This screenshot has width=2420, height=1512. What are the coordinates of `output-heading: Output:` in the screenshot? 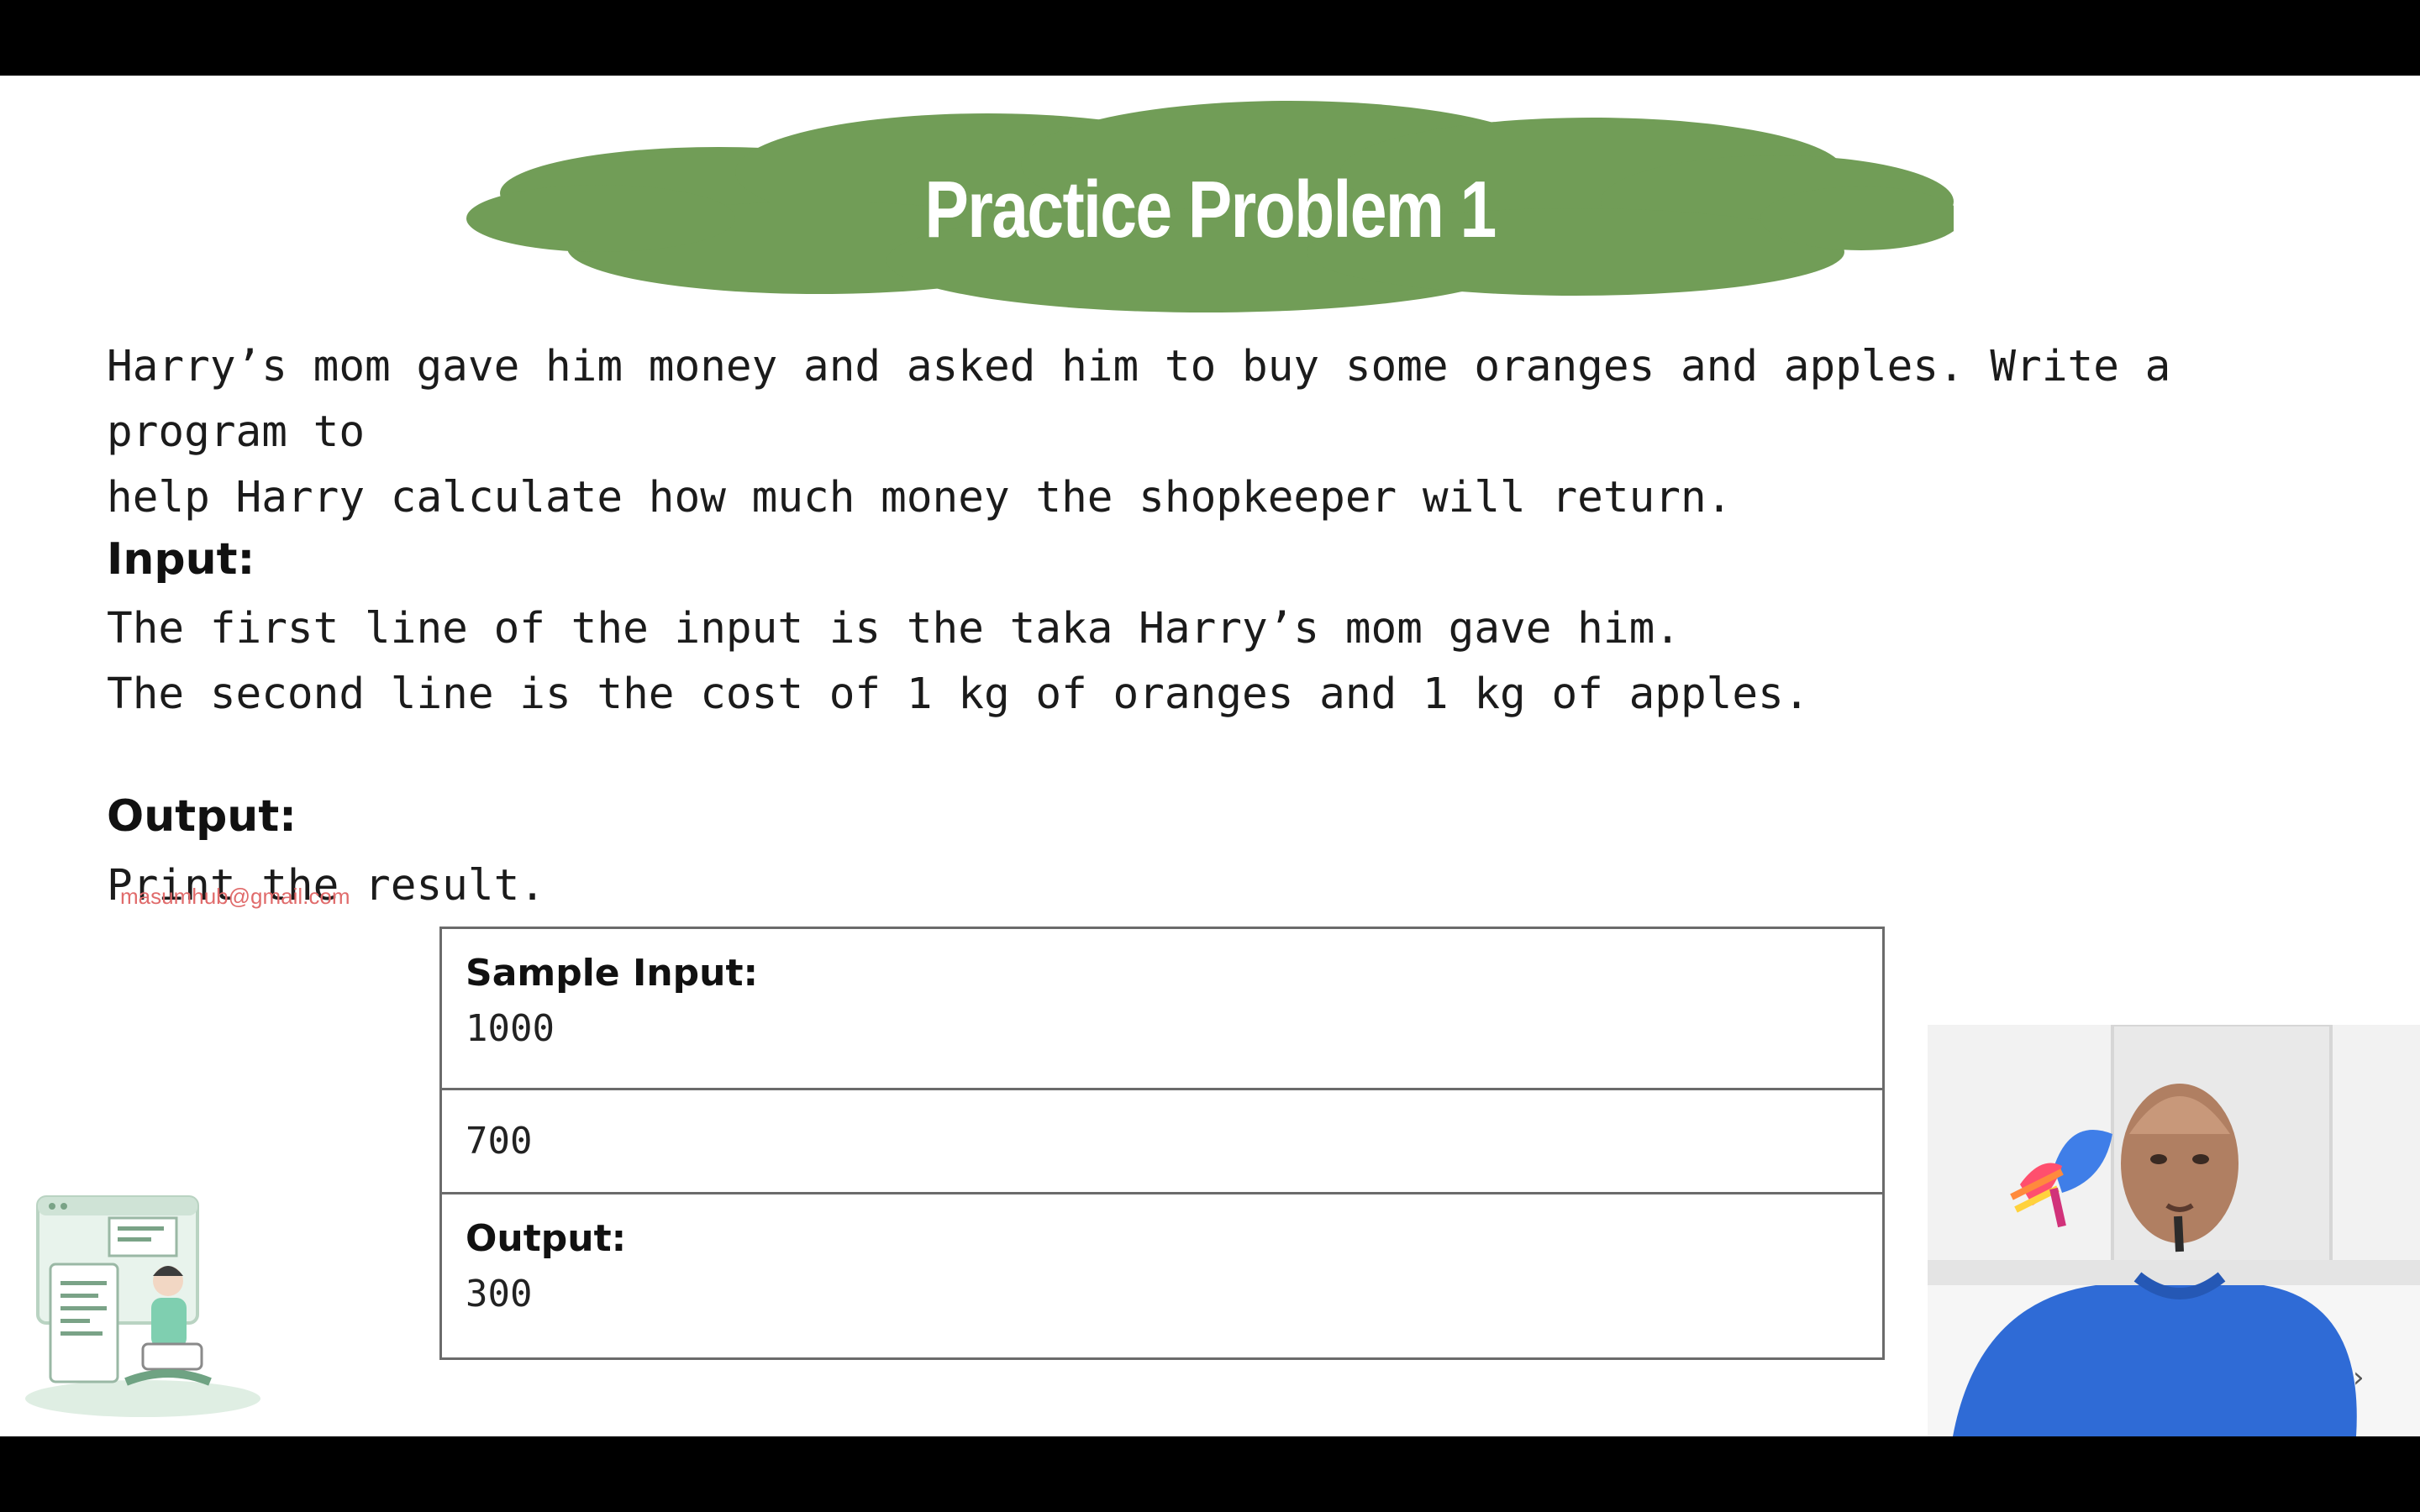 It's located at (202, 816).